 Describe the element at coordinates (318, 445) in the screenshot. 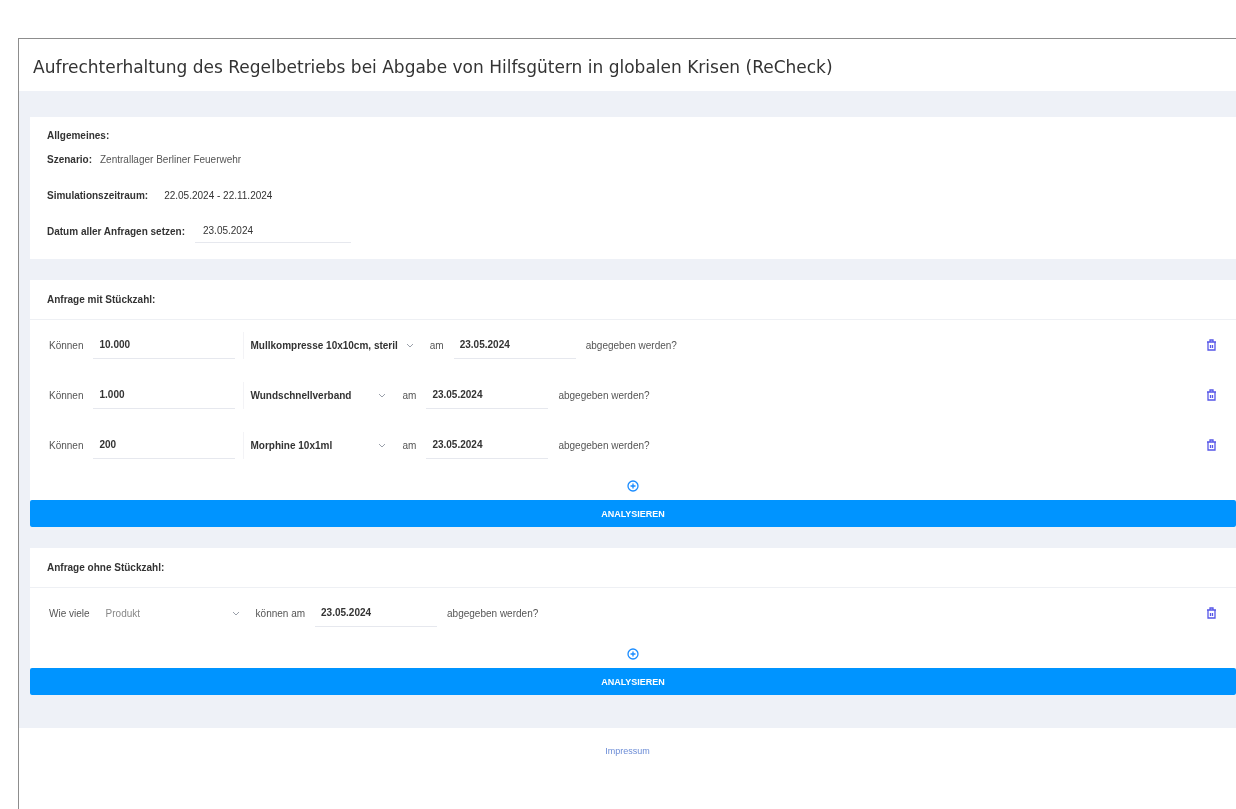

I see `product-dropdown: Morphine 10x1ml` at that location.